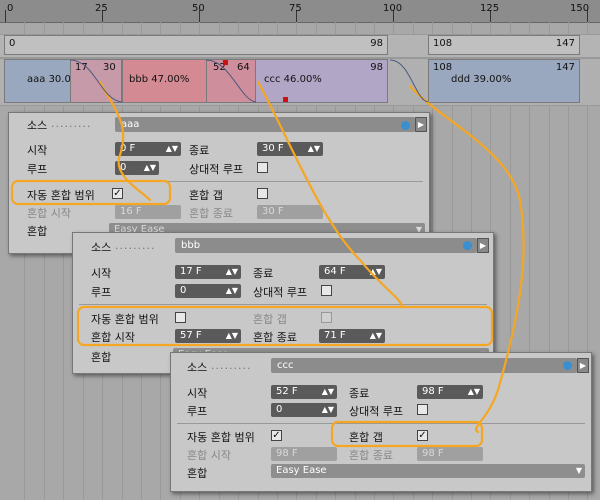  Describe the element at coordinates (422, 435) in the screenshot. I see `blend-gap-checkbox: ✓` at that location.